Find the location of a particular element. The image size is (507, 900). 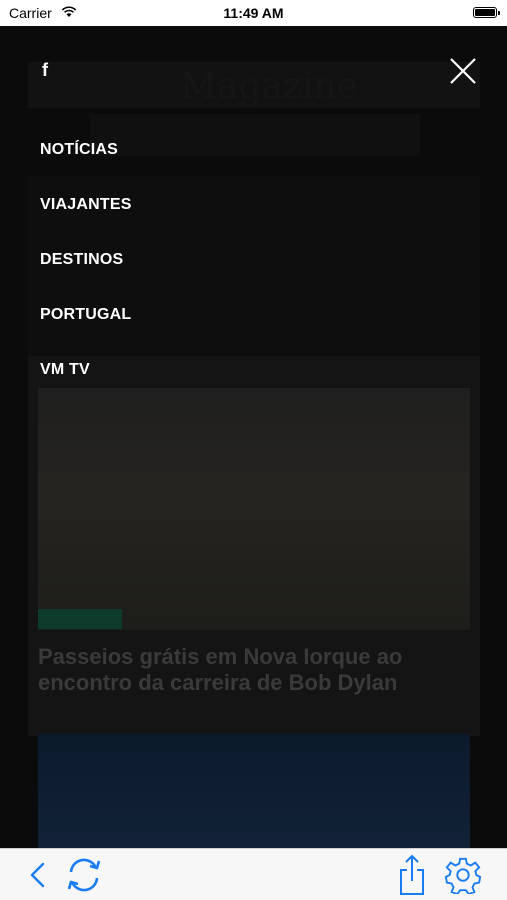

menu-item-destinos: DESTINOS is located at coordinates (86, 278).